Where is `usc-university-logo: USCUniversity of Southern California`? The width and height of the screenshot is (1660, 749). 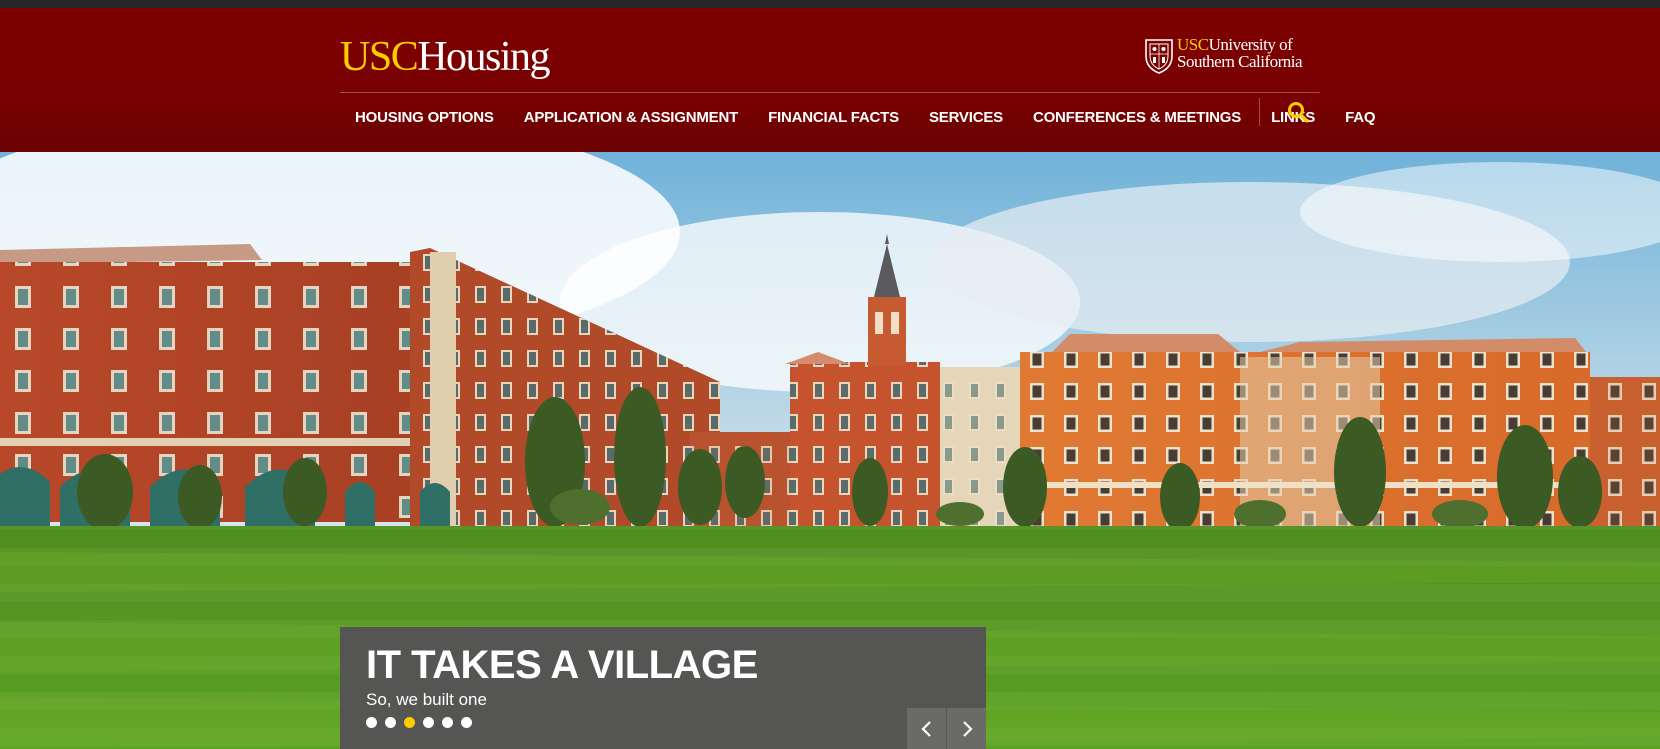
usc-university-logo: USCUniversity of Southern California is located at coordinates (1223, 57).